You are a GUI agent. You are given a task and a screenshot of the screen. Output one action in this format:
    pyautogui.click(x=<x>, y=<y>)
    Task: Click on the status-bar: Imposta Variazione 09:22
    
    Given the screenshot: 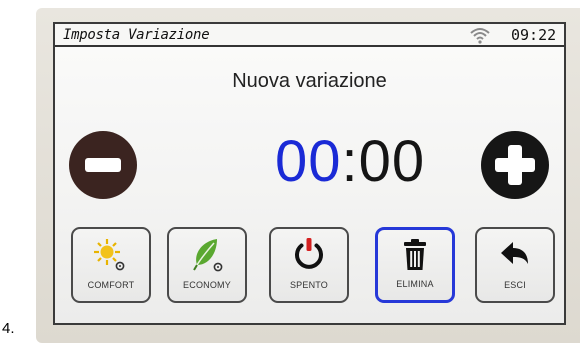 What is the action you would take?
    pyautogui.click(x=309, y=35)
    